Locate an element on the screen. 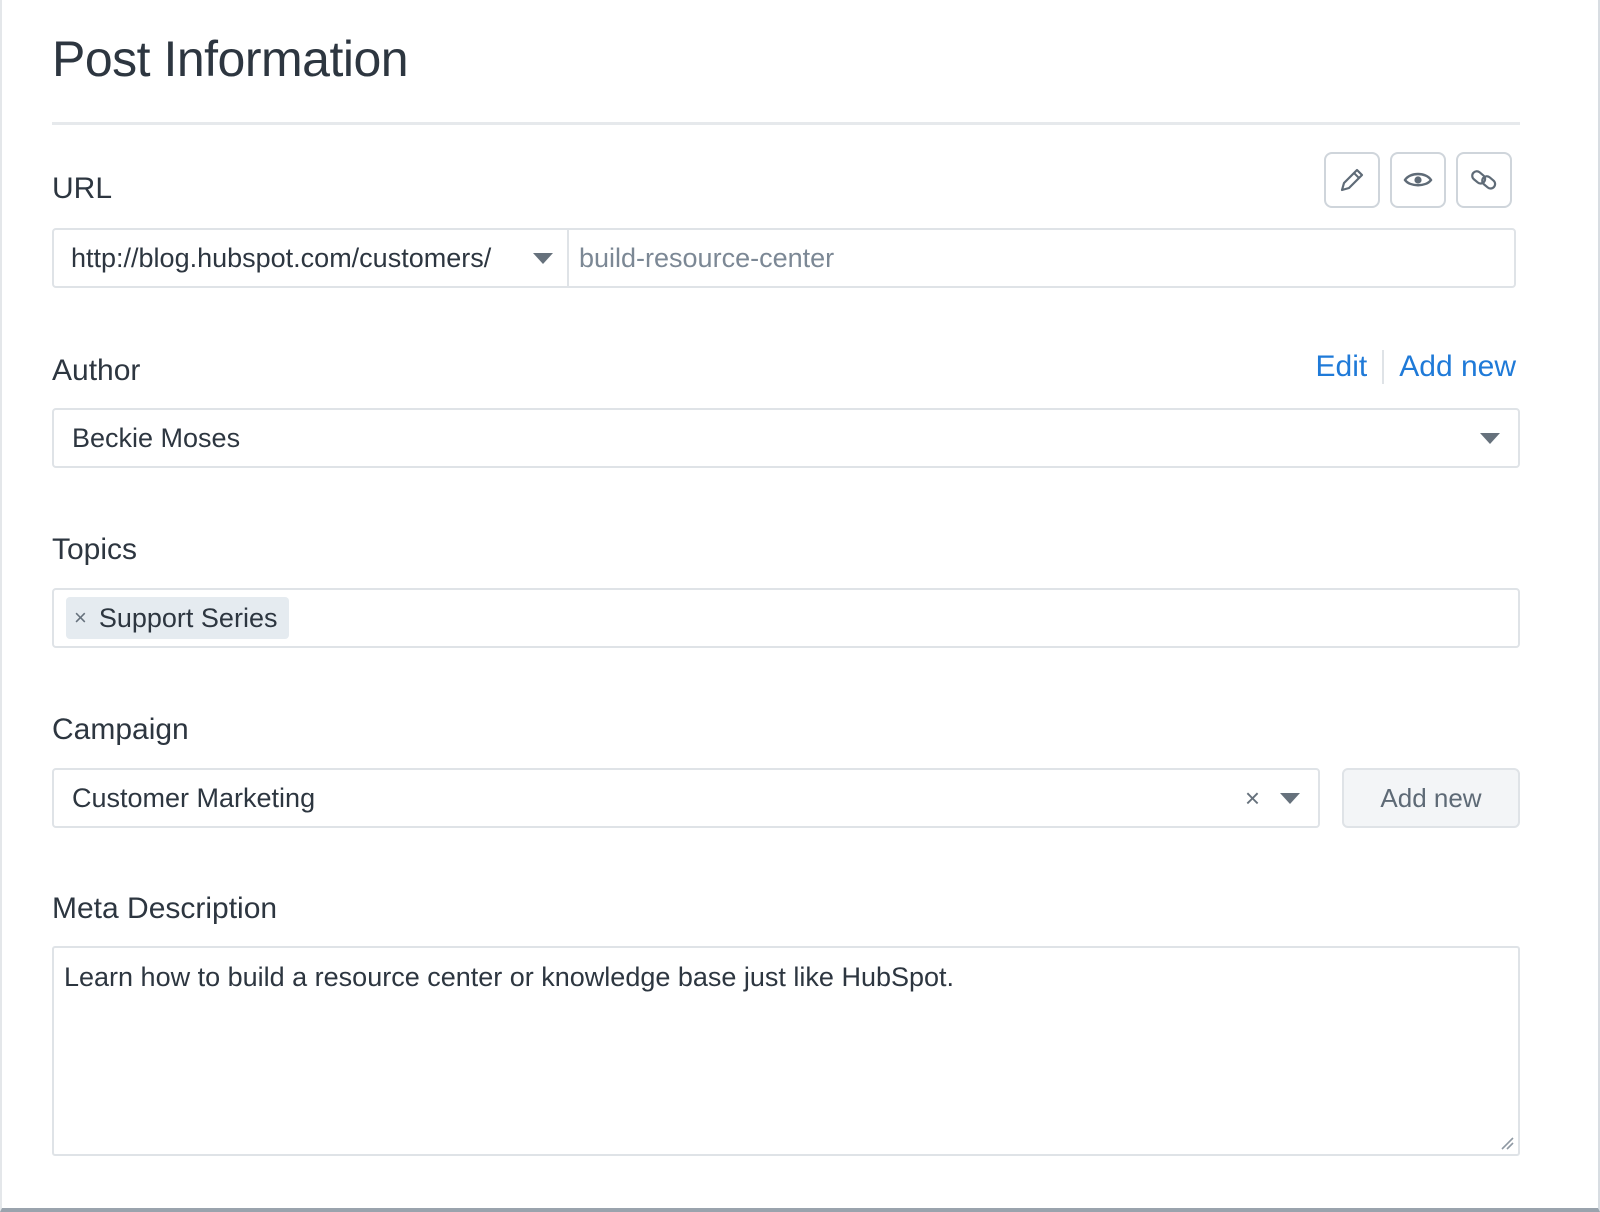 This screenshot has width=1600, height=1212. campaign-select: Customer Marketing × is located at coordinates (686, 798).